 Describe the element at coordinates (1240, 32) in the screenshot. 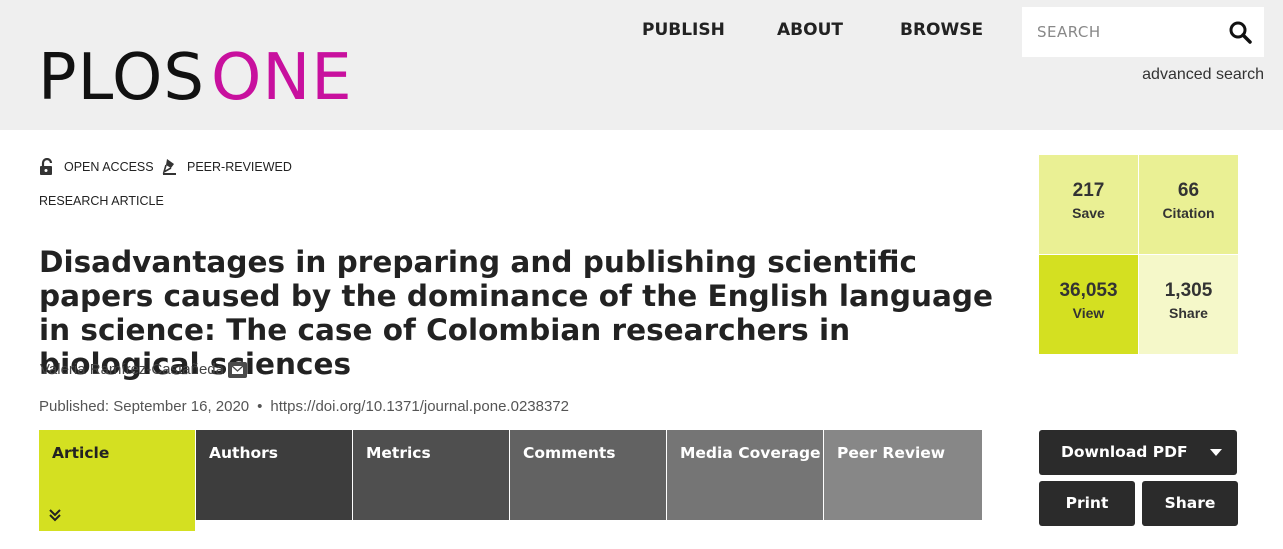

I see `search-icon` at that location.